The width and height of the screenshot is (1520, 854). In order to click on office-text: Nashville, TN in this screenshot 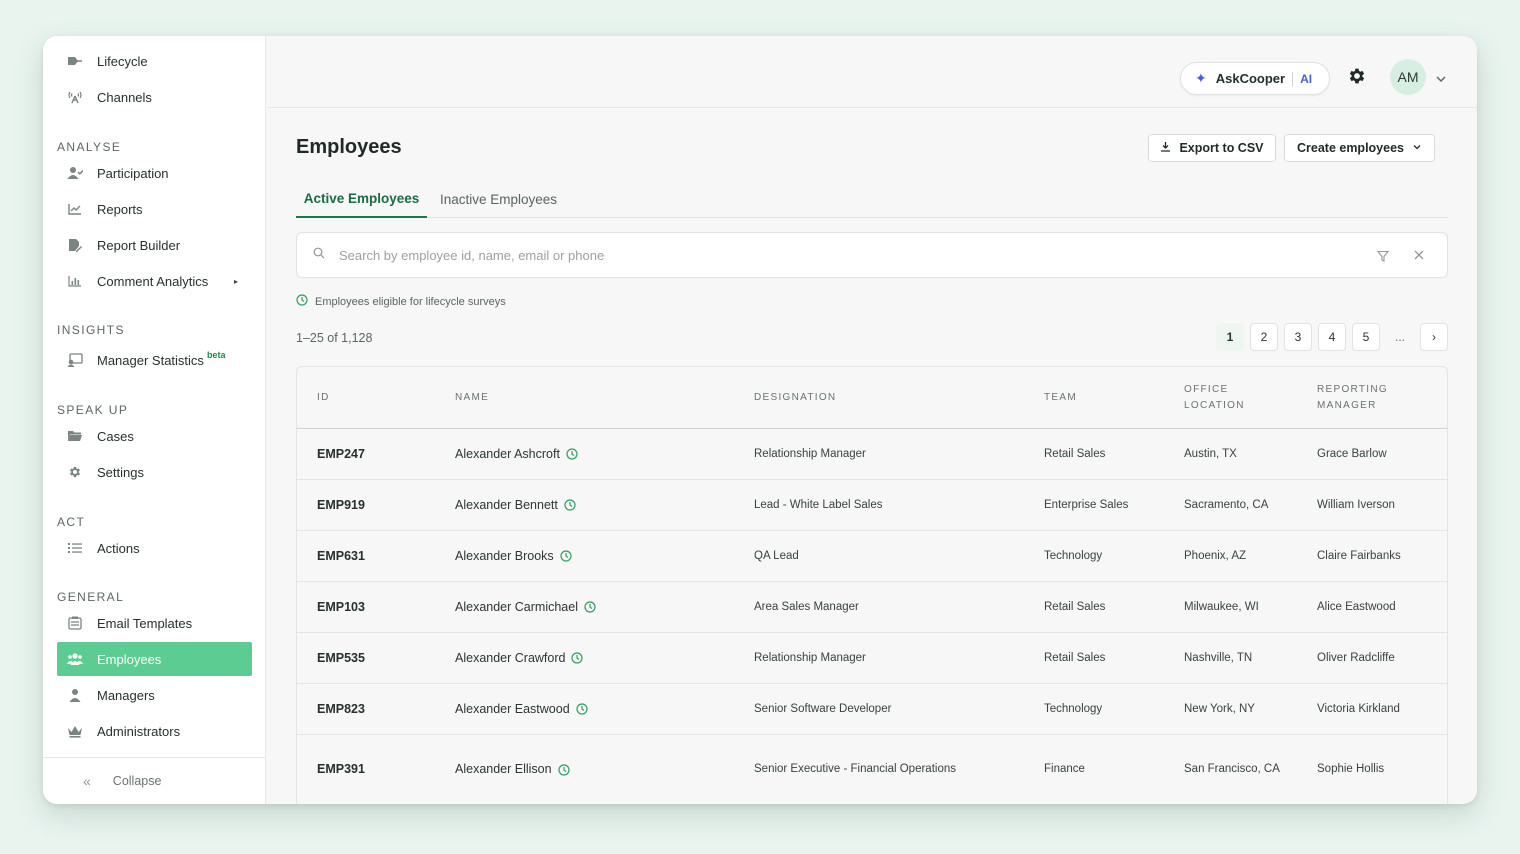, I will do `click(1218, 657)`.